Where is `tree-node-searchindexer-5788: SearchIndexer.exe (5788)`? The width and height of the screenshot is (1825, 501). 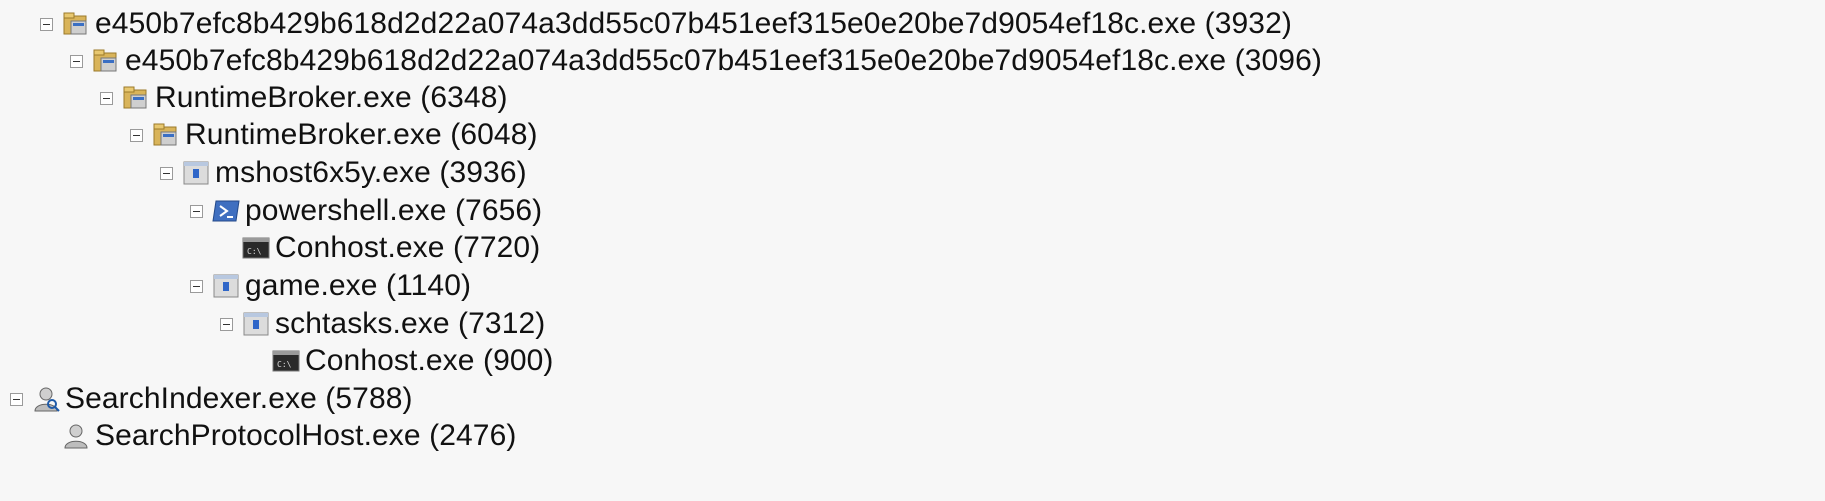 tree-node-searchindexer-5788: SearchIndexer.exe (5788) is located at coordinates (211, 399).